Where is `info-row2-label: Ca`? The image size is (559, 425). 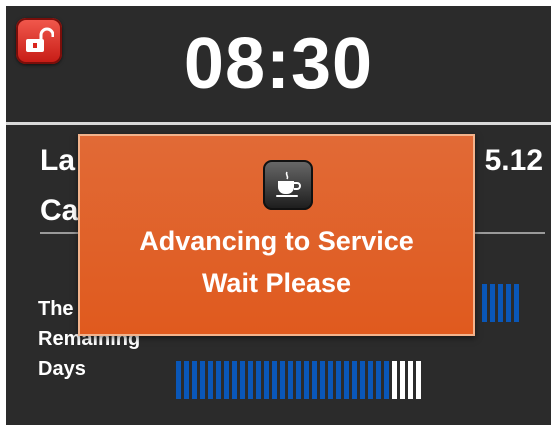
info-row2-label: Ca is located at coordinates (59, 210).